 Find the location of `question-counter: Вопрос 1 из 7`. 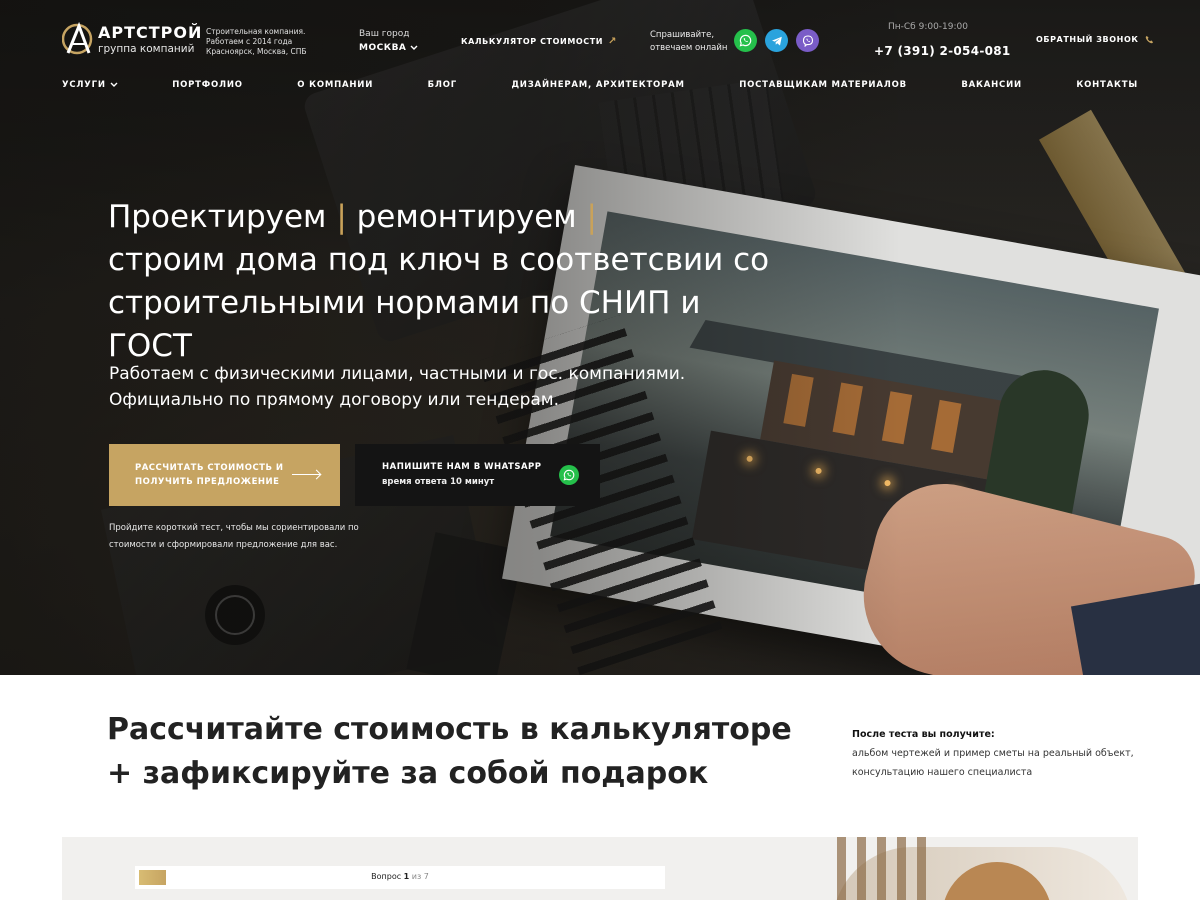

question-counter: Вопрос 1 из 7 is located at coordinates (400, 876).